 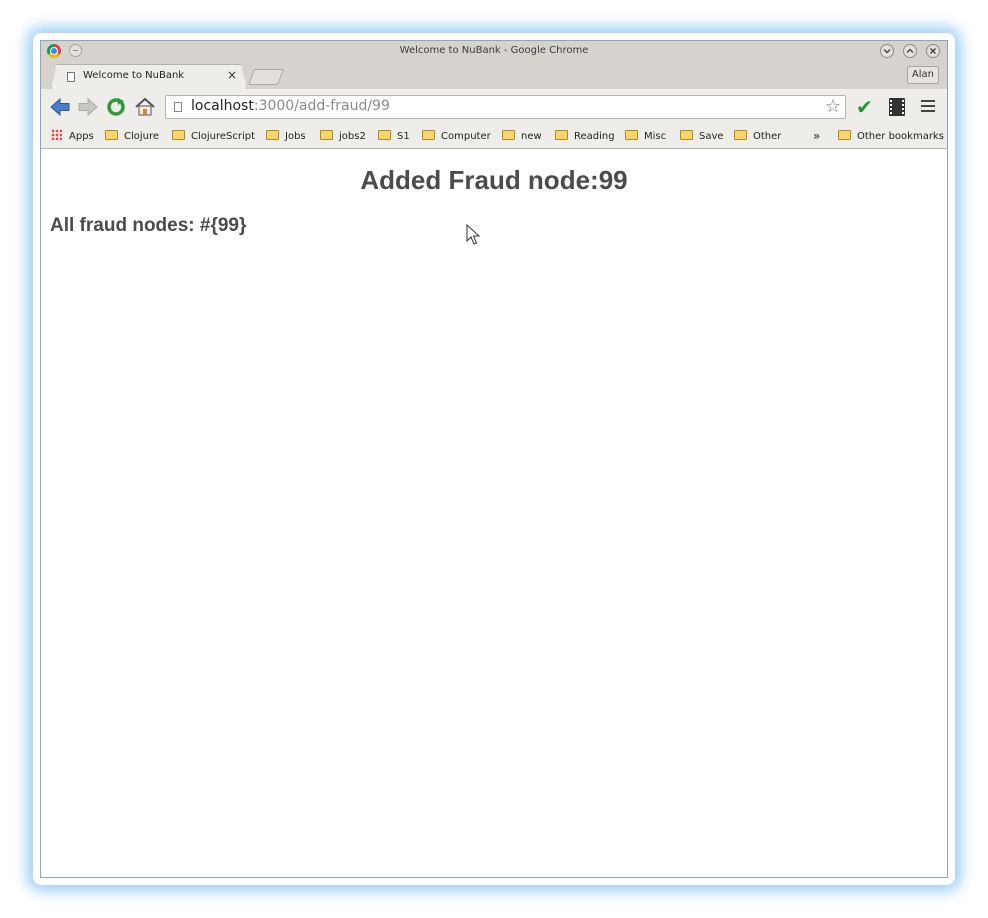 I want to click on bookmark-folder-jobs2: jobs2, so click(x=343, y=136).